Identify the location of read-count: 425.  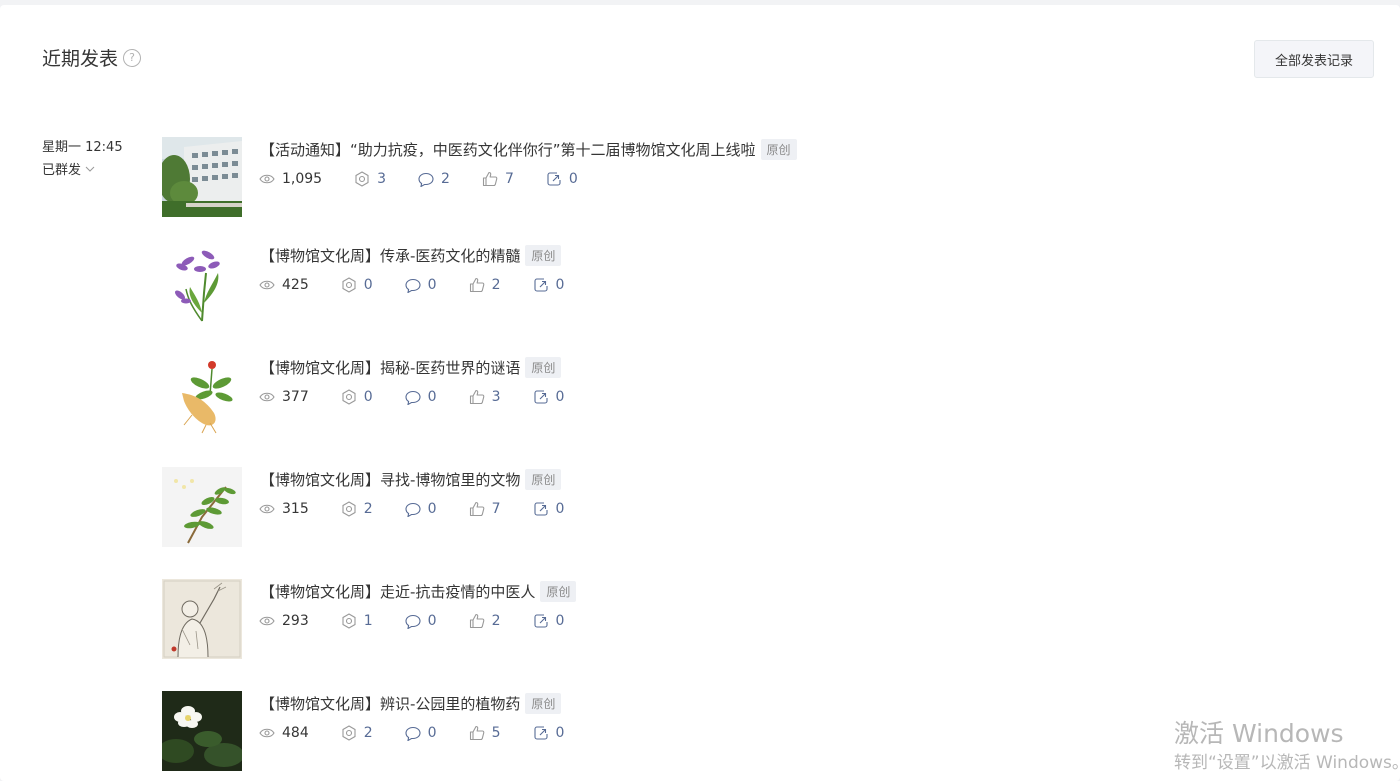
(284, 285).